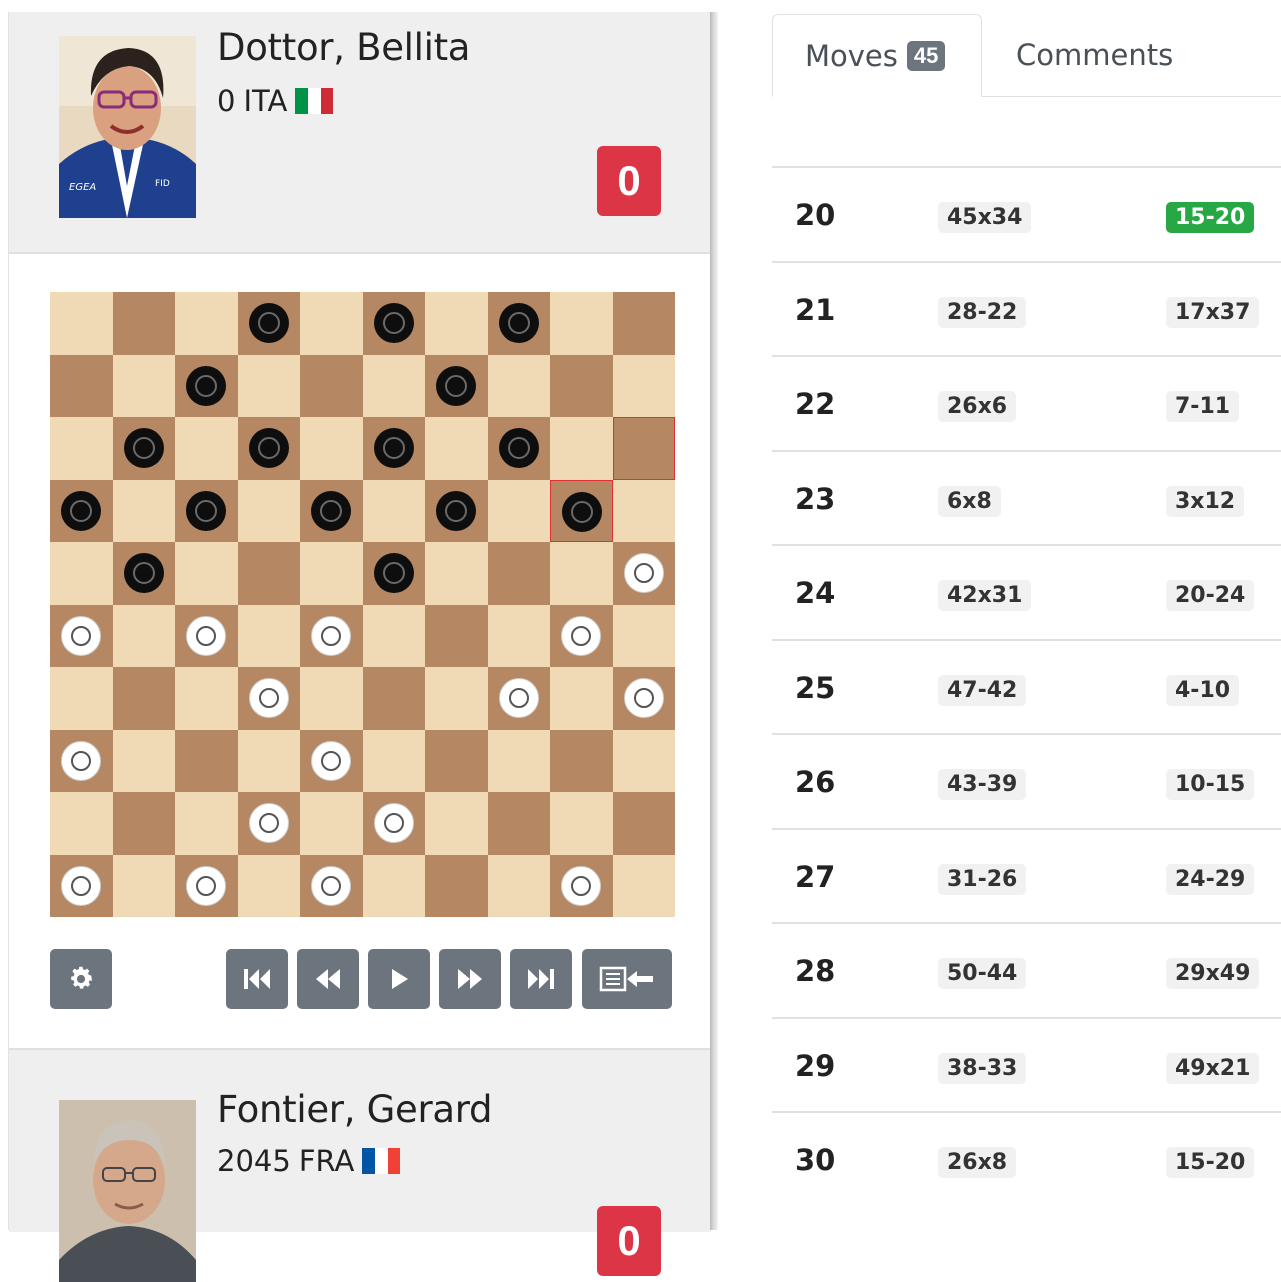 Image resolution: width=1281 pixels, height=1282 pixels. Describe the element at coordinates (1213, 312) in the screenshot. I see `black-move: 17x37` at that location.